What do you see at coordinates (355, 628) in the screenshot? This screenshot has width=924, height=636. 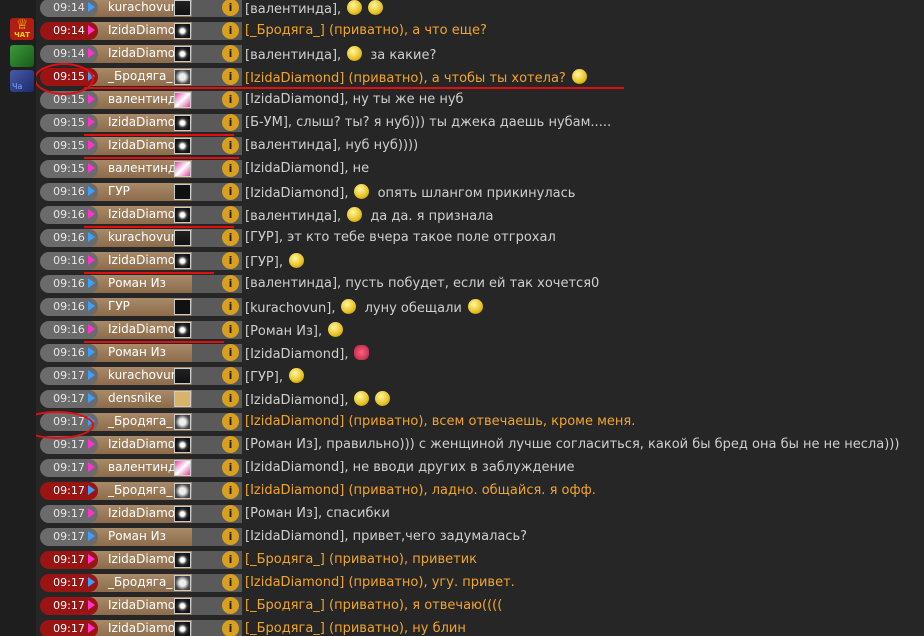 I see `message-text: [_Бродяга_] (приватно), ну блин` at bounding box center [355, 628].